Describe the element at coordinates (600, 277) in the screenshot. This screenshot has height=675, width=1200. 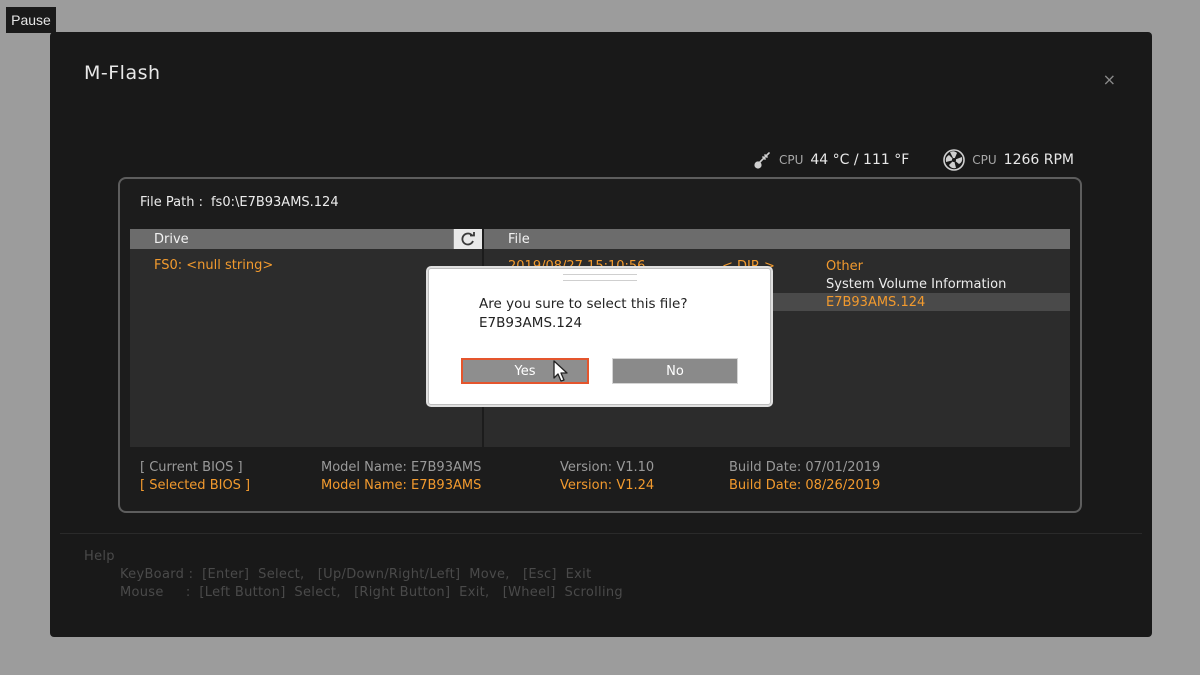
I see `dialog-drag-handle` at that location.